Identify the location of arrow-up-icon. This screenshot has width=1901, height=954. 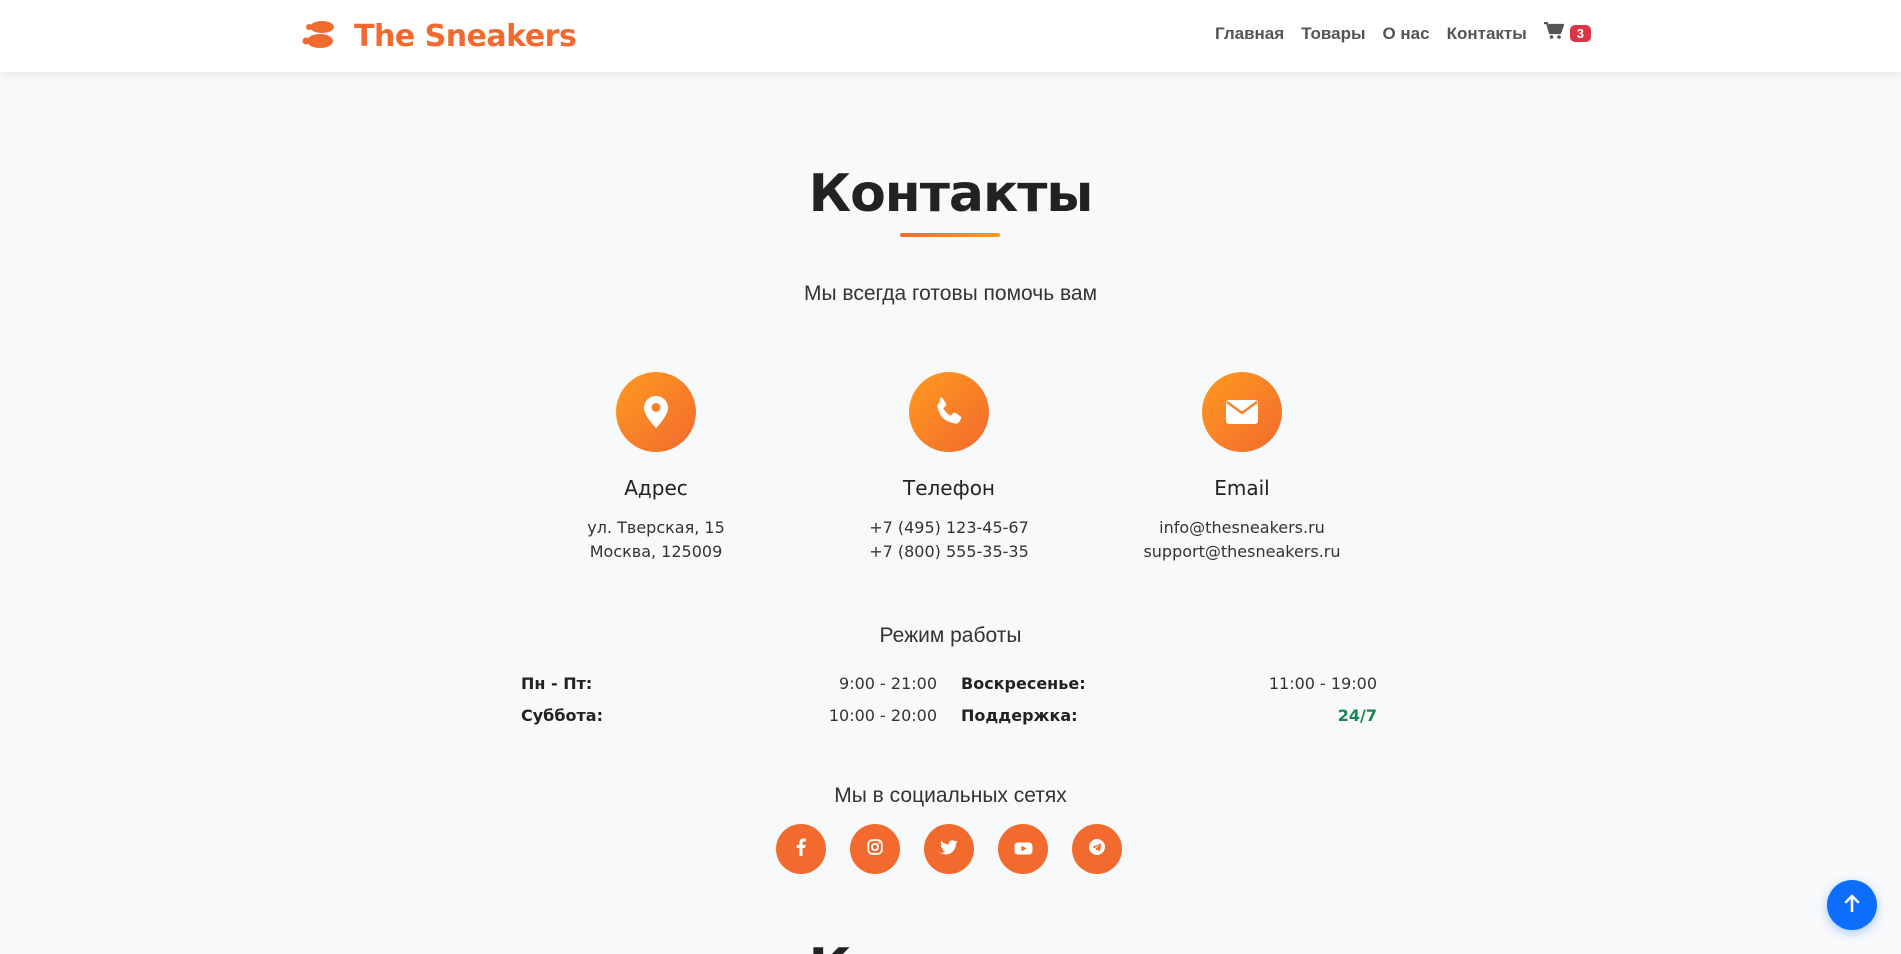
(1852, 905).